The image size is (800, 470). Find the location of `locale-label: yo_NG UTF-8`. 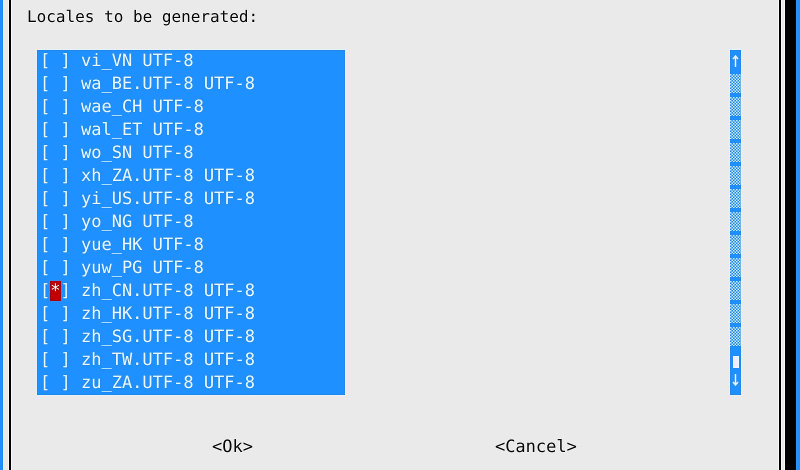

locale-label: yo_NG UTF-8 is located at coordinates (137, 222).